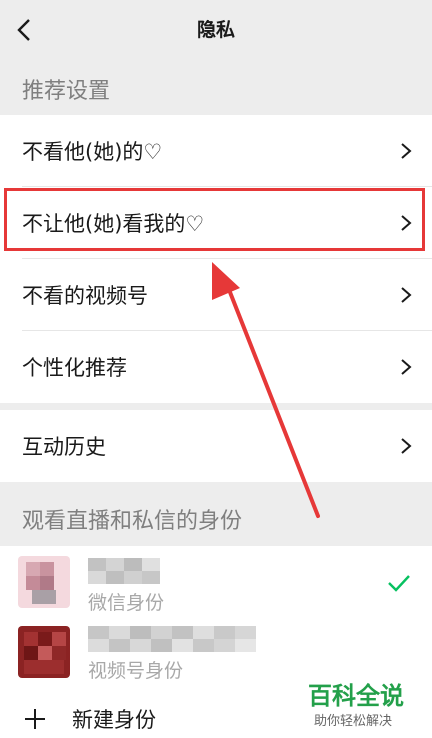  I want to click on list-item-label: 互动历史, so click(64, 447).